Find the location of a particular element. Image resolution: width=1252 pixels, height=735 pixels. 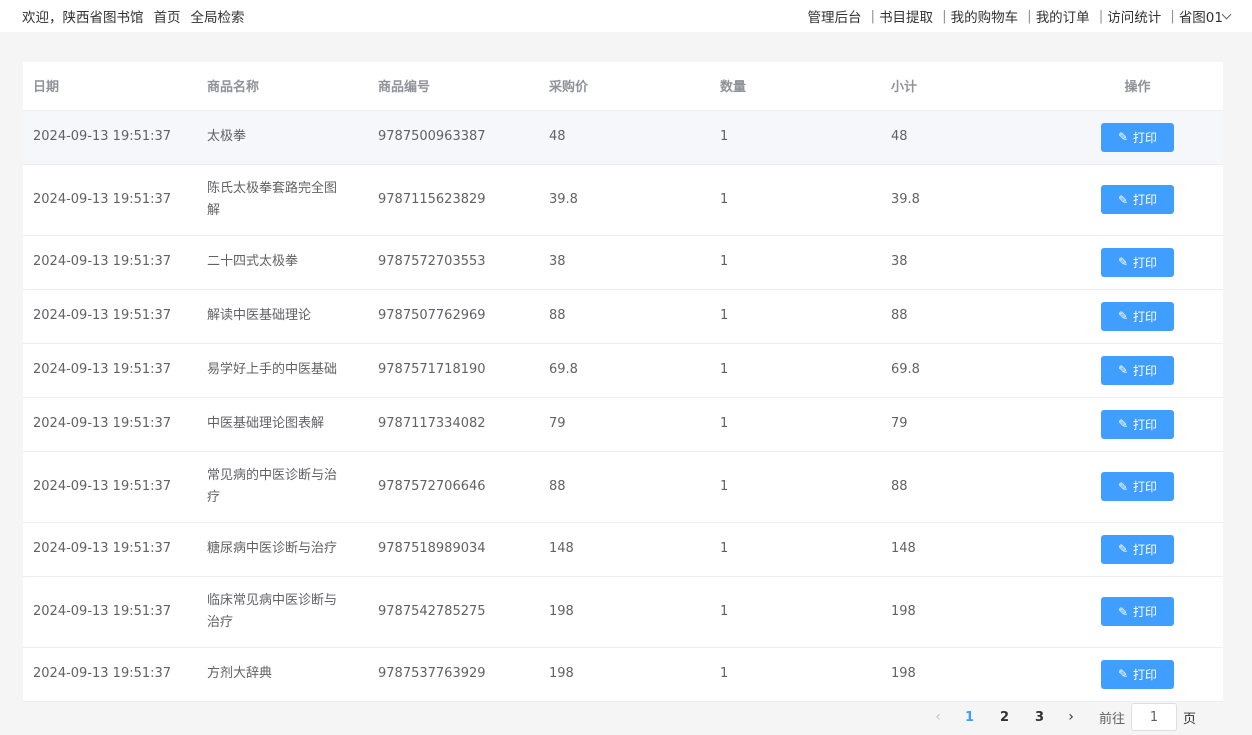

nav-catalog-link: 书目提取 is located at coordinates (906, 16).